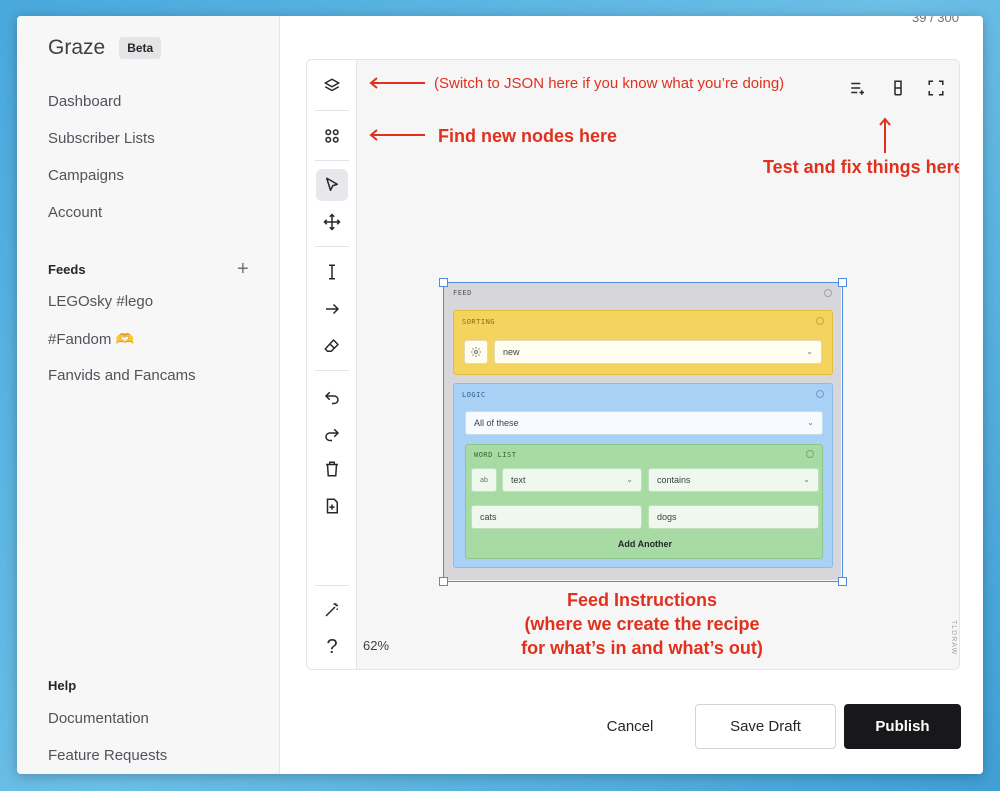 The image size is (1000, 791). What do you see at coordinates (77, 47) in the screenshot?
I see `brand-name: Graze` at bounding box center [77, 47].